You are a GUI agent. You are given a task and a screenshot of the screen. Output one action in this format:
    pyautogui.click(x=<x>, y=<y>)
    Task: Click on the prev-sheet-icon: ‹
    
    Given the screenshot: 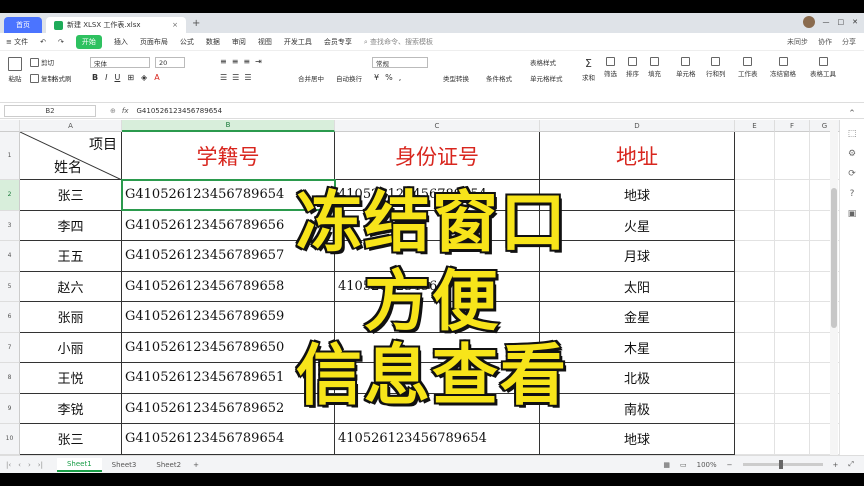 What is the action you would take?
    pyautogui.click(x=19, y=465)
    